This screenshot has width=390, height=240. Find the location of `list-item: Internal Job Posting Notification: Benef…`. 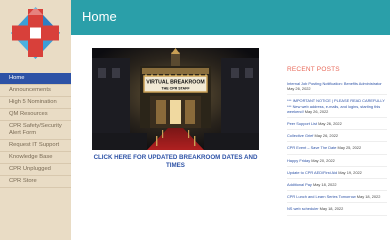

list-item: Internal Job Posting Notification: Benef… is located at coordinates (337, 88).